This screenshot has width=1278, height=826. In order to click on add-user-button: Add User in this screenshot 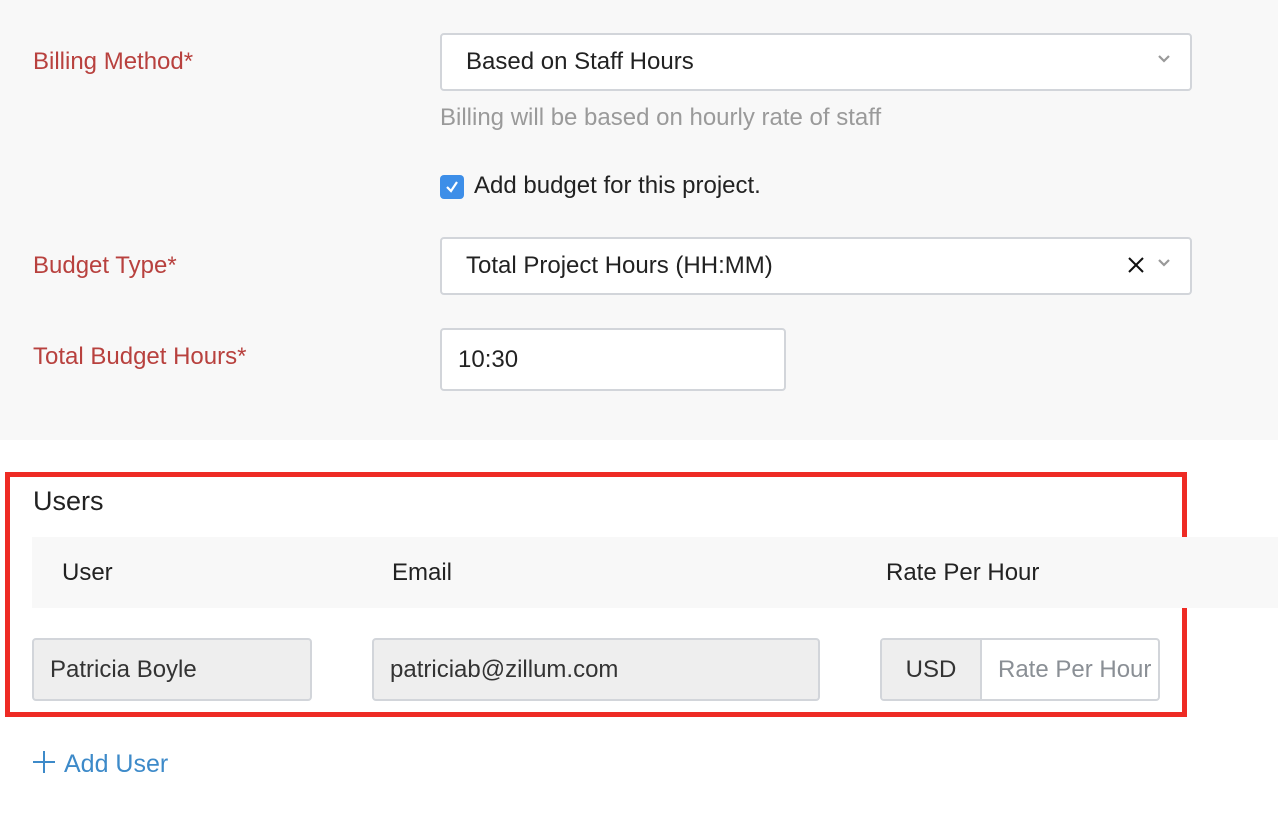, I will do `click(100, 764)`.